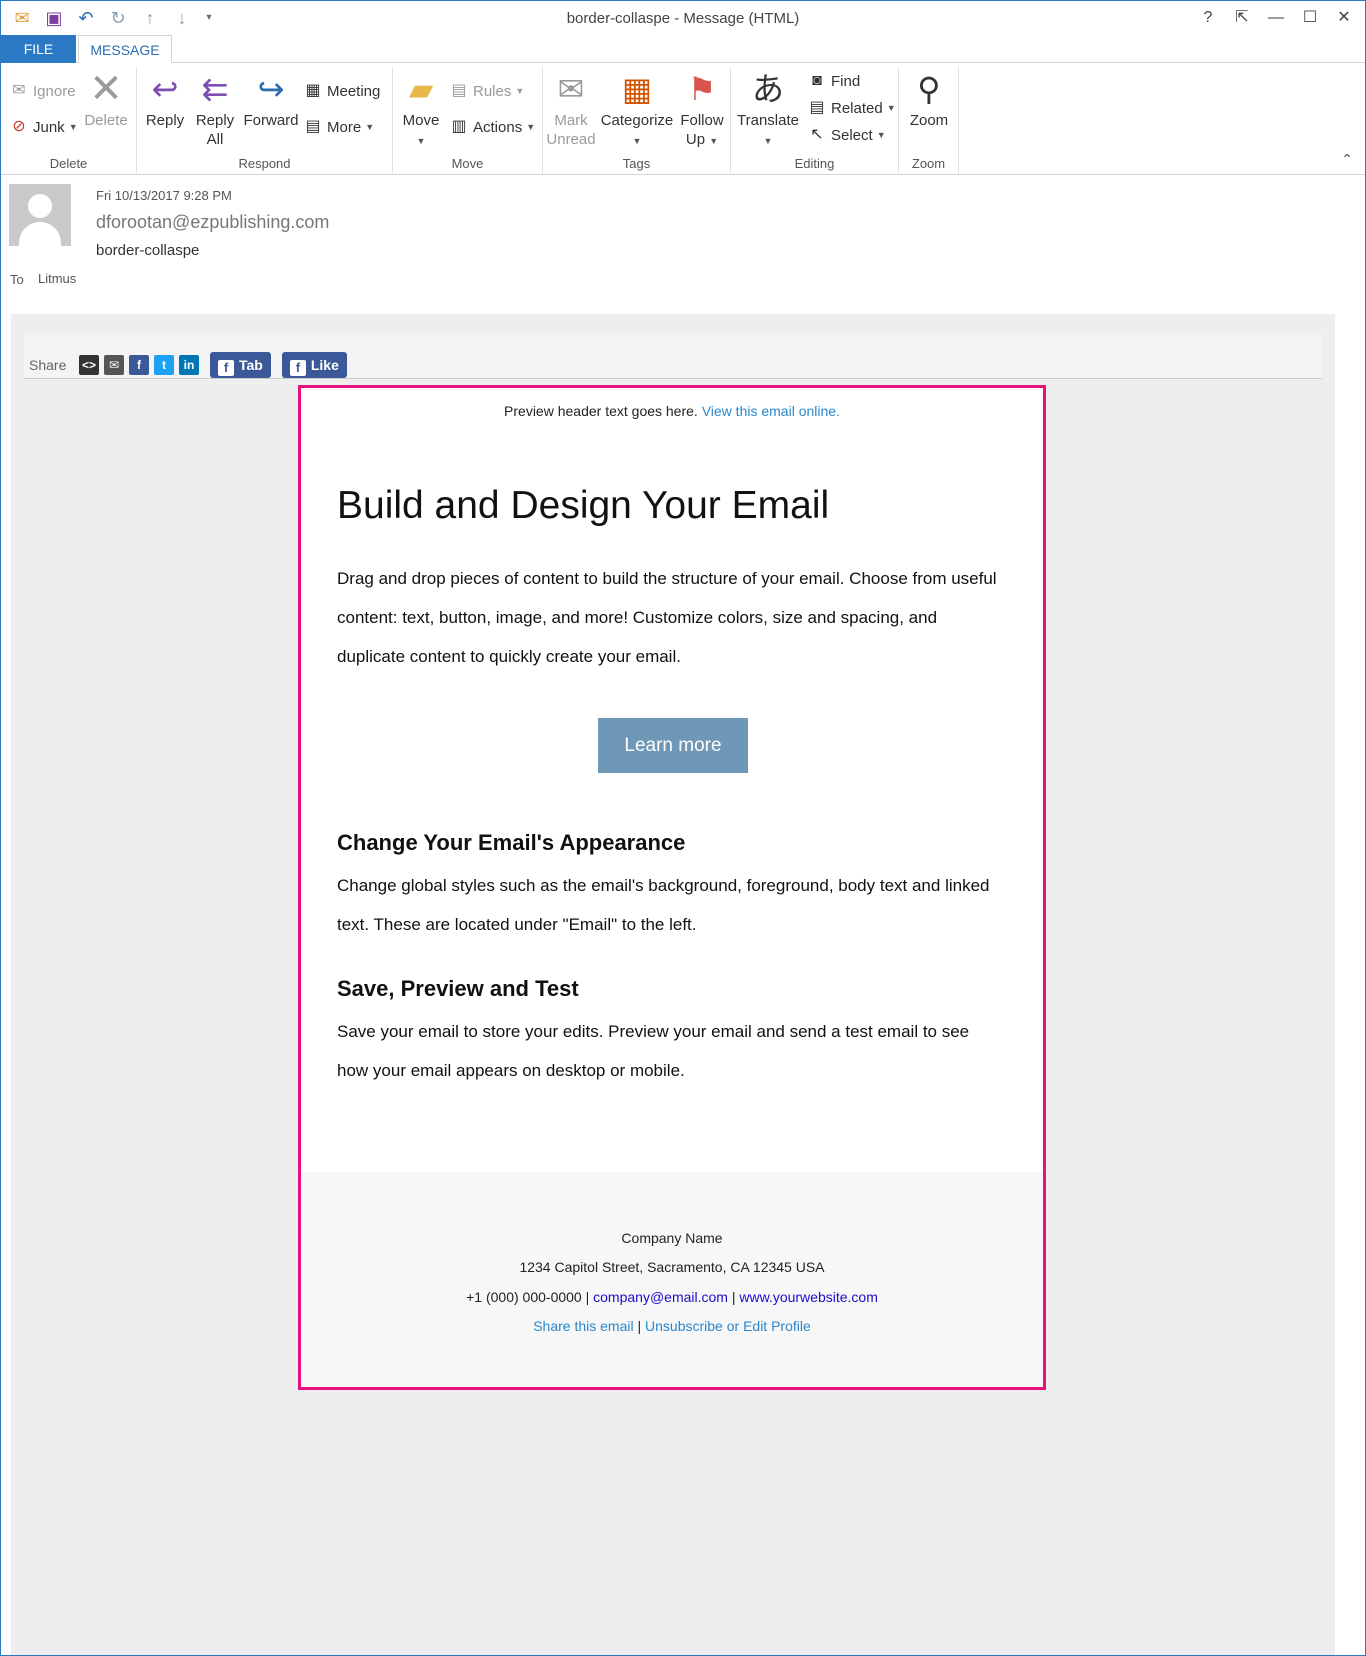 This screenshot has width=1366, height=1656. What do you see at coordinates (1242, 18) in the screenshot?
I see `ribbon-display-options-button: ⇱` at bounding box center [1242, 18].